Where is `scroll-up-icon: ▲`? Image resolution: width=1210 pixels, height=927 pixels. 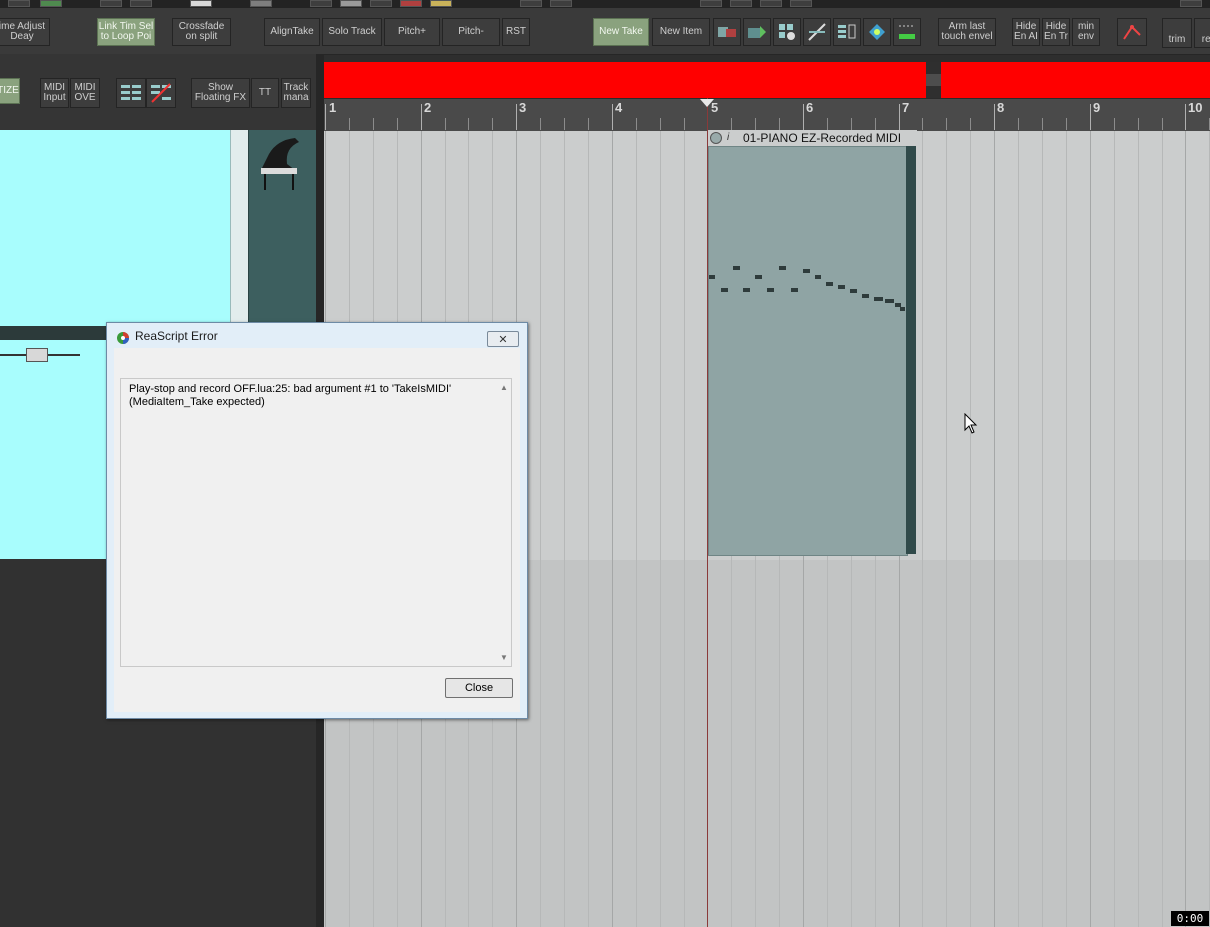
scroll-up-icon: ▲ is located at coordinates (504, 387).